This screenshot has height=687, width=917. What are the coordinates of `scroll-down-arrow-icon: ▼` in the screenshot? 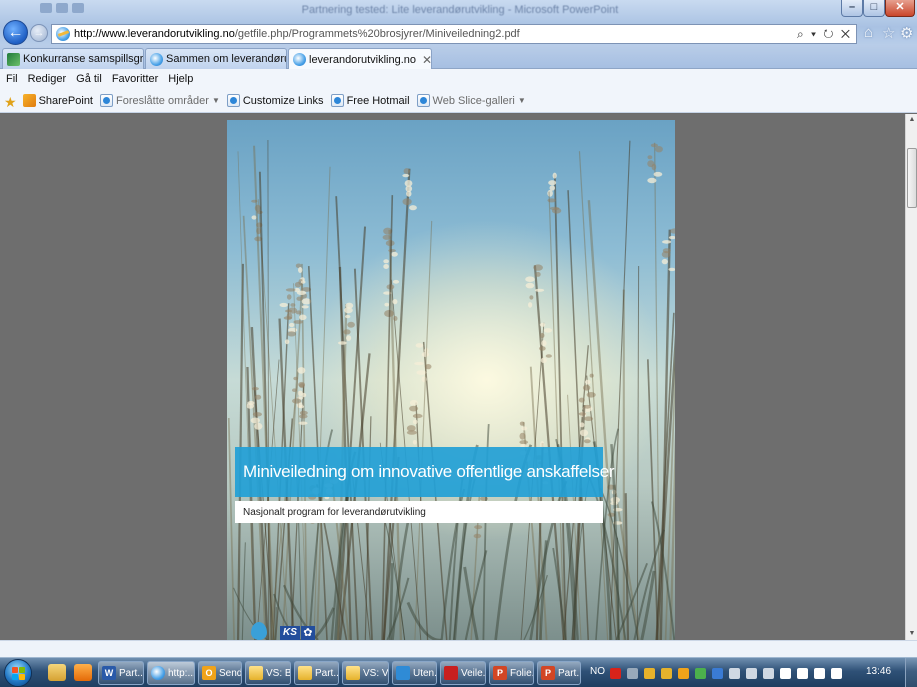 It's located at (911, 634).